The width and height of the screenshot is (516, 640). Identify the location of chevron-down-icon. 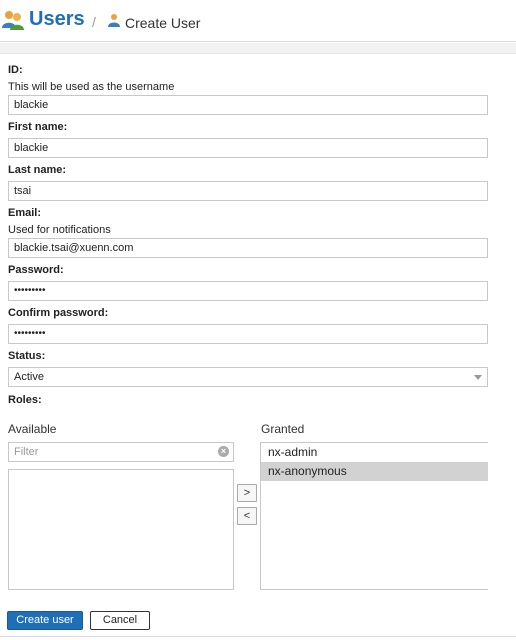
(478, 377).